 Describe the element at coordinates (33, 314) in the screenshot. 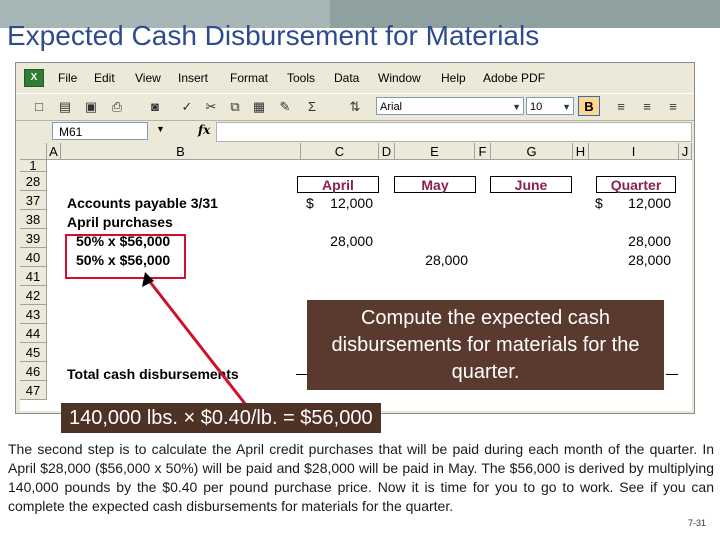

I see `row-header-43: 43` at that location.